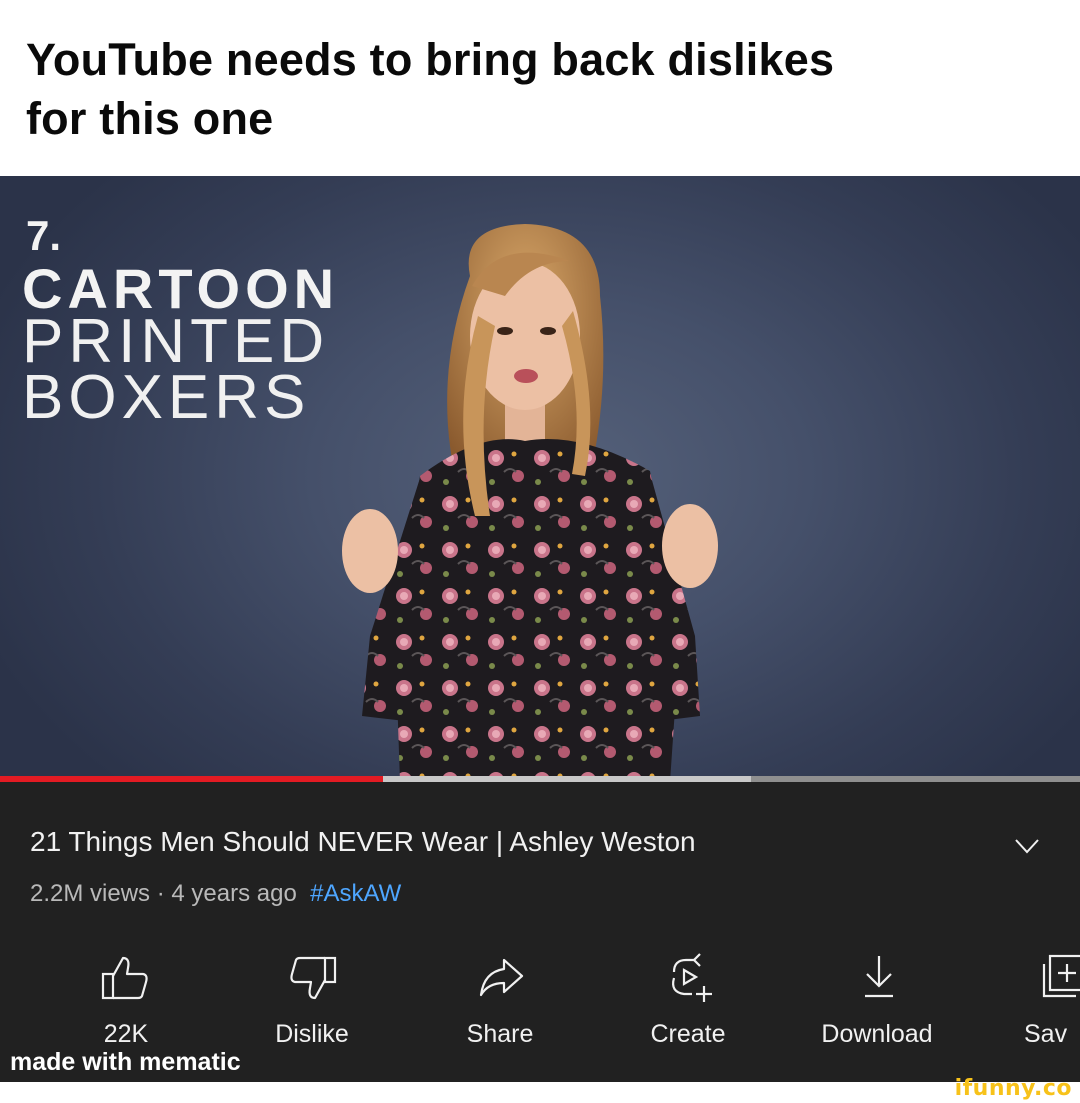 This screenshot has height=1103, width=1080. I want to click on save-button: Sav, so click(1043, 1007).